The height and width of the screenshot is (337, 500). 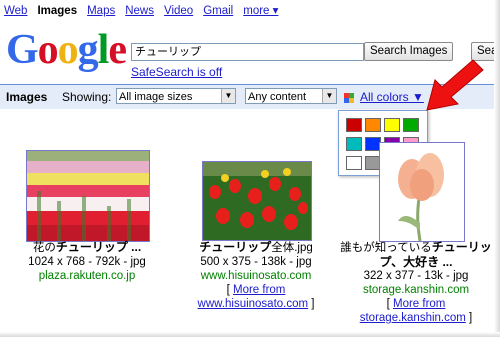 I want to click on nav-maps: Maps, so click(x=101, y=11).